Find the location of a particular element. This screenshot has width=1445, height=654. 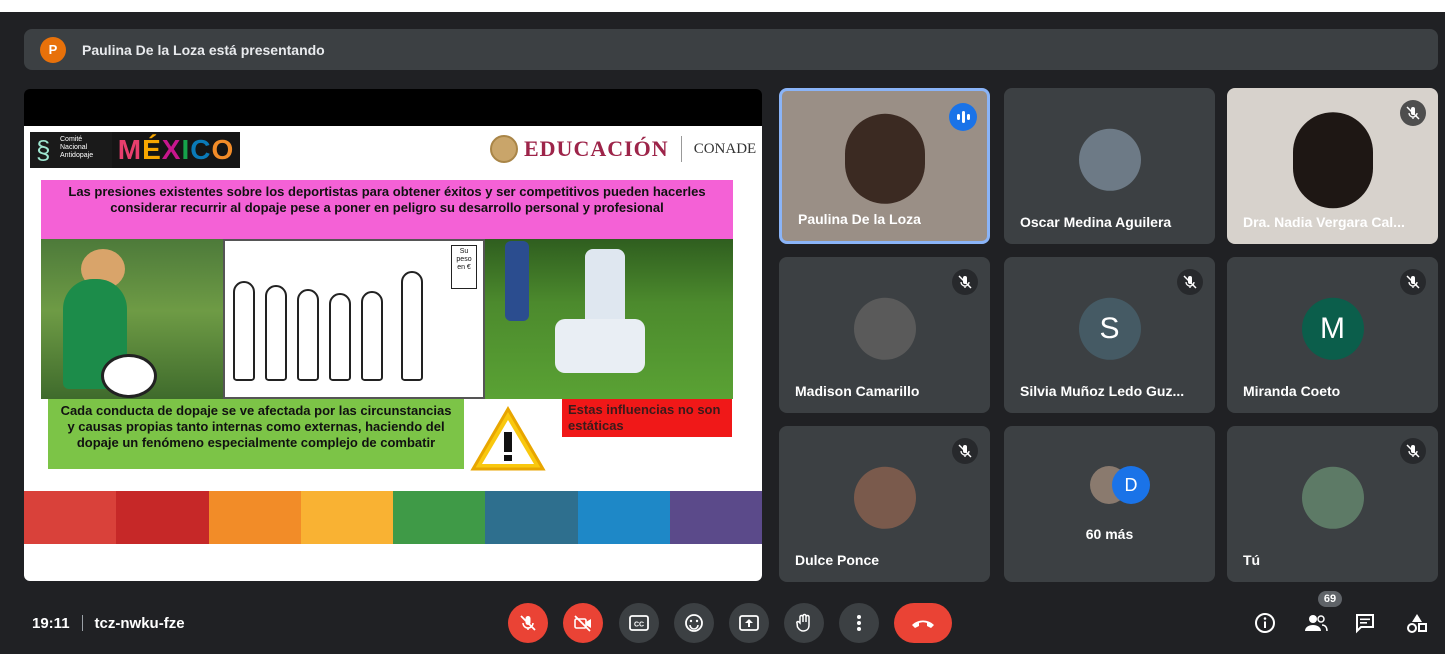

svg-text: CC is located at coordinates (639, 625).